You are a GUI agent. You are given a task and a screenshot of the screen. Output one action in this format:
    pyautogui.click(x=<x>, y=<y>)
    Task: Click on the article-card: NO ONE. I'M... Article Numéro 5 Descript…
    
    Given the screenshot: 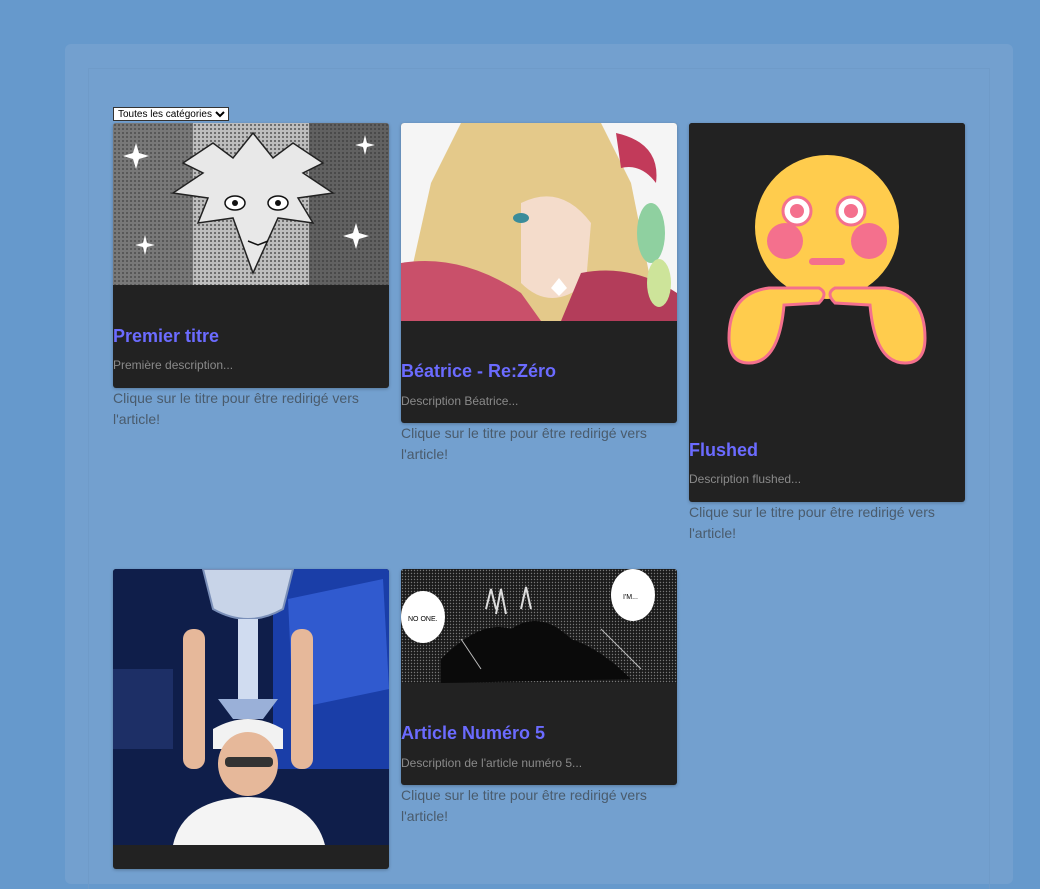 What is the action you would take?
    pyautogui.click(x=539, y=677)
    